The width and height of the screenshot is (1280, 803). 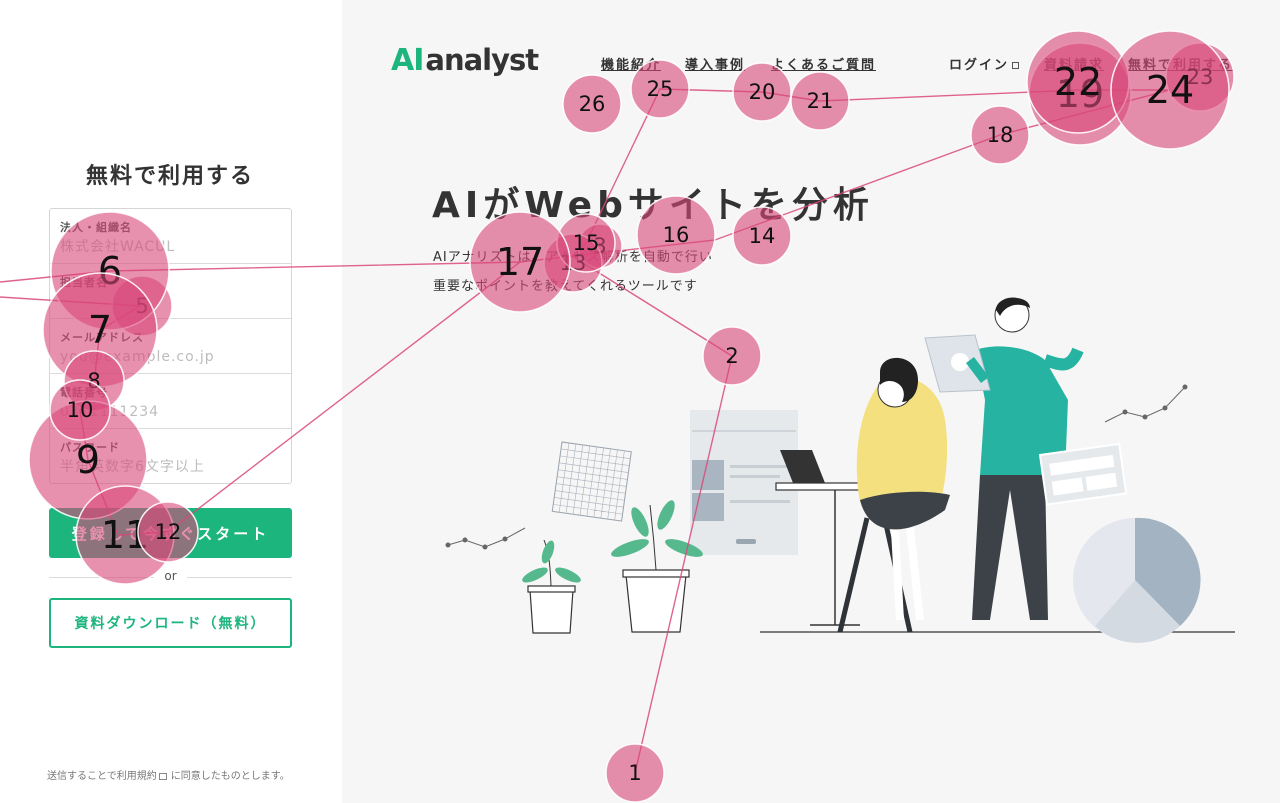 I want to click on terms-prefix: 送信することで, so click(x=82, y=776).